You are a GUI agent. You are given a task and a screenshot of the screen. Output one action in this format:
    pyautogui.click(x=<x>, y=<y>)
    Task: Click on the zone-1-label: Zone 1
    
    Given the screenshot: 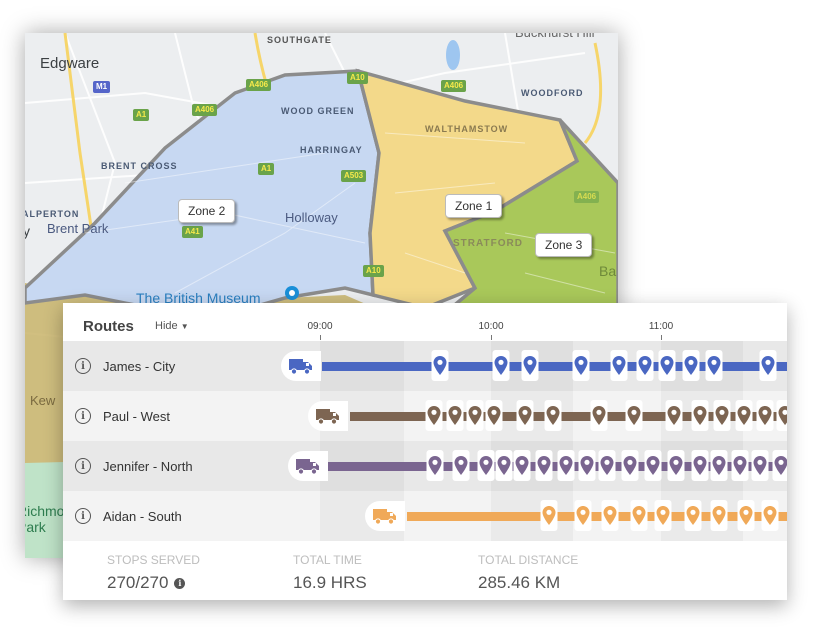 What is the action you would take?
    pyautogui.click(x=474, y=206)
    